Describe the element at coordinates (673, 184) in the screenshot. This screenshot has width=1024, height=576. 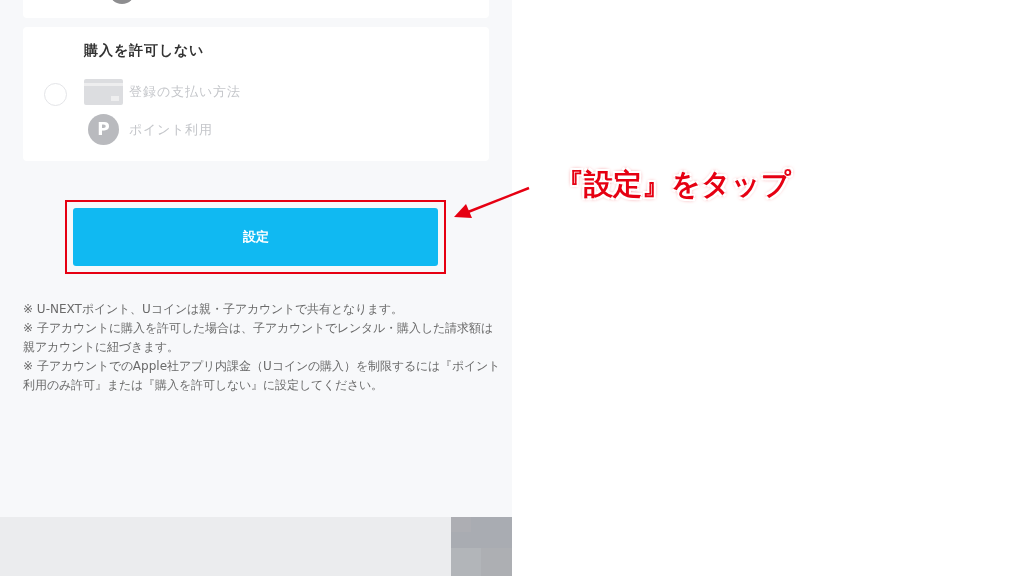
I see `annotation-text: 『設定』をタップ` at that location.